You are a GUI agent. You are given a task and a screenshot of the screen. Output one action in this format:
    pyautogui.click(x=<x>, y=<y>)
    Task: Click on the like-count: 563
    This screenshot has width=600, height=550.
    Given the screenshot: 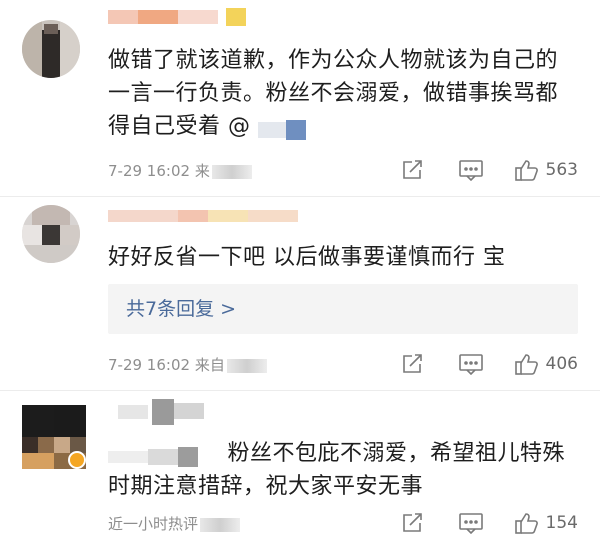 What is the action you would take?
    pyautogui.click(x=561, y=170)
    